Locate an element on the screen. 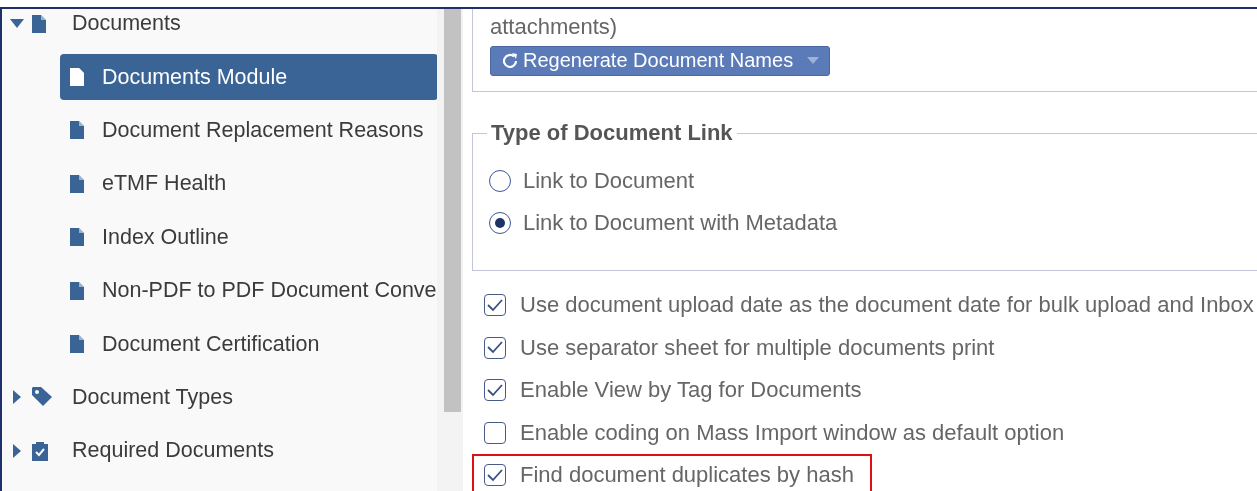 This screenshot has width=1257, height=491. tree-item: Document Certification is located at coordinates (248, 344).